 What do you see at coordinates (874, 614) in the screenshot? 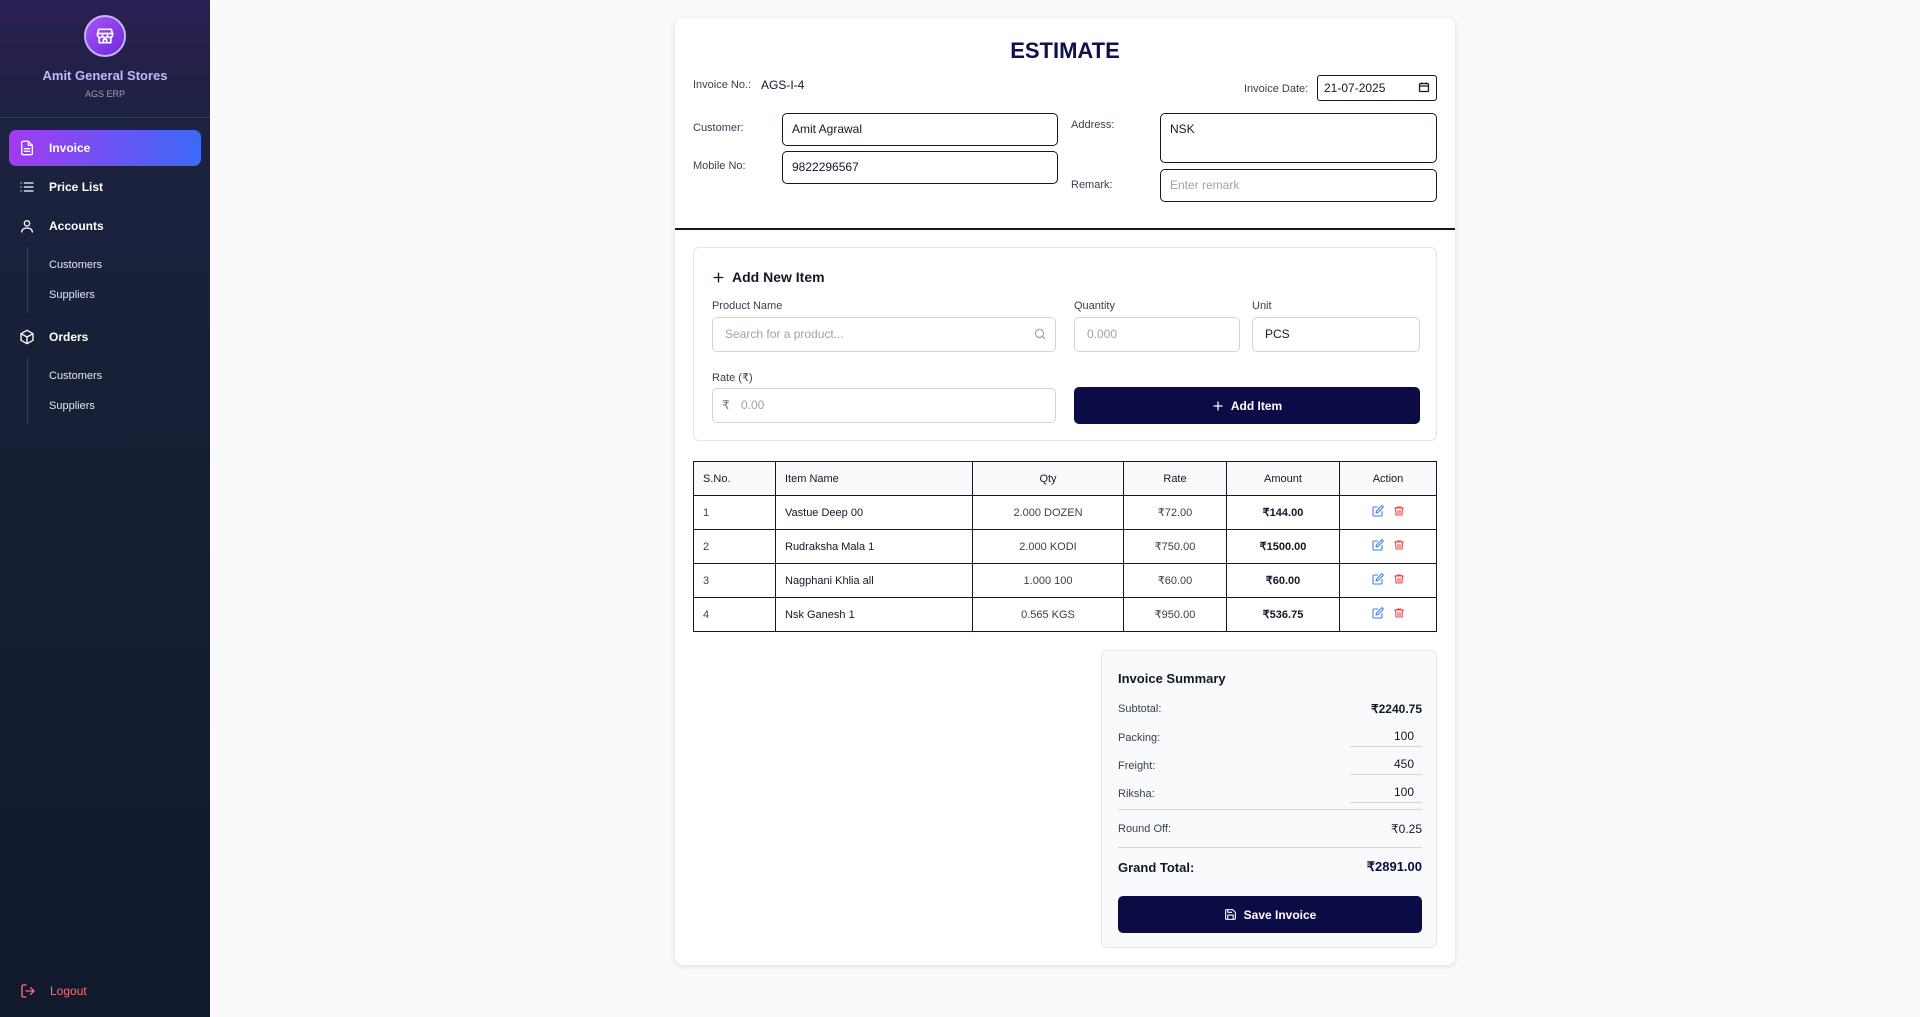
I see `cell-item-name: Nsk Ganesh 1` at bounding box center [874, 614].